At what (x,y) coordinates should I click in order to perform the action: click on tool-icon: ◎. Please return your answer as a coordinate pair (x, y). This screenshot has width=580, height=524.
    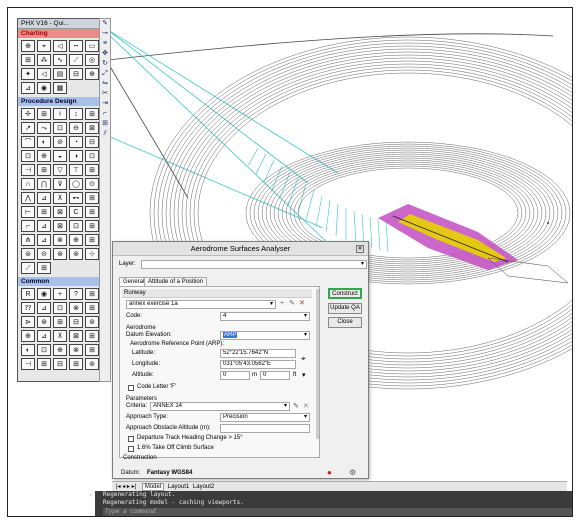
    Looking at the image, I should click on (92, 60).